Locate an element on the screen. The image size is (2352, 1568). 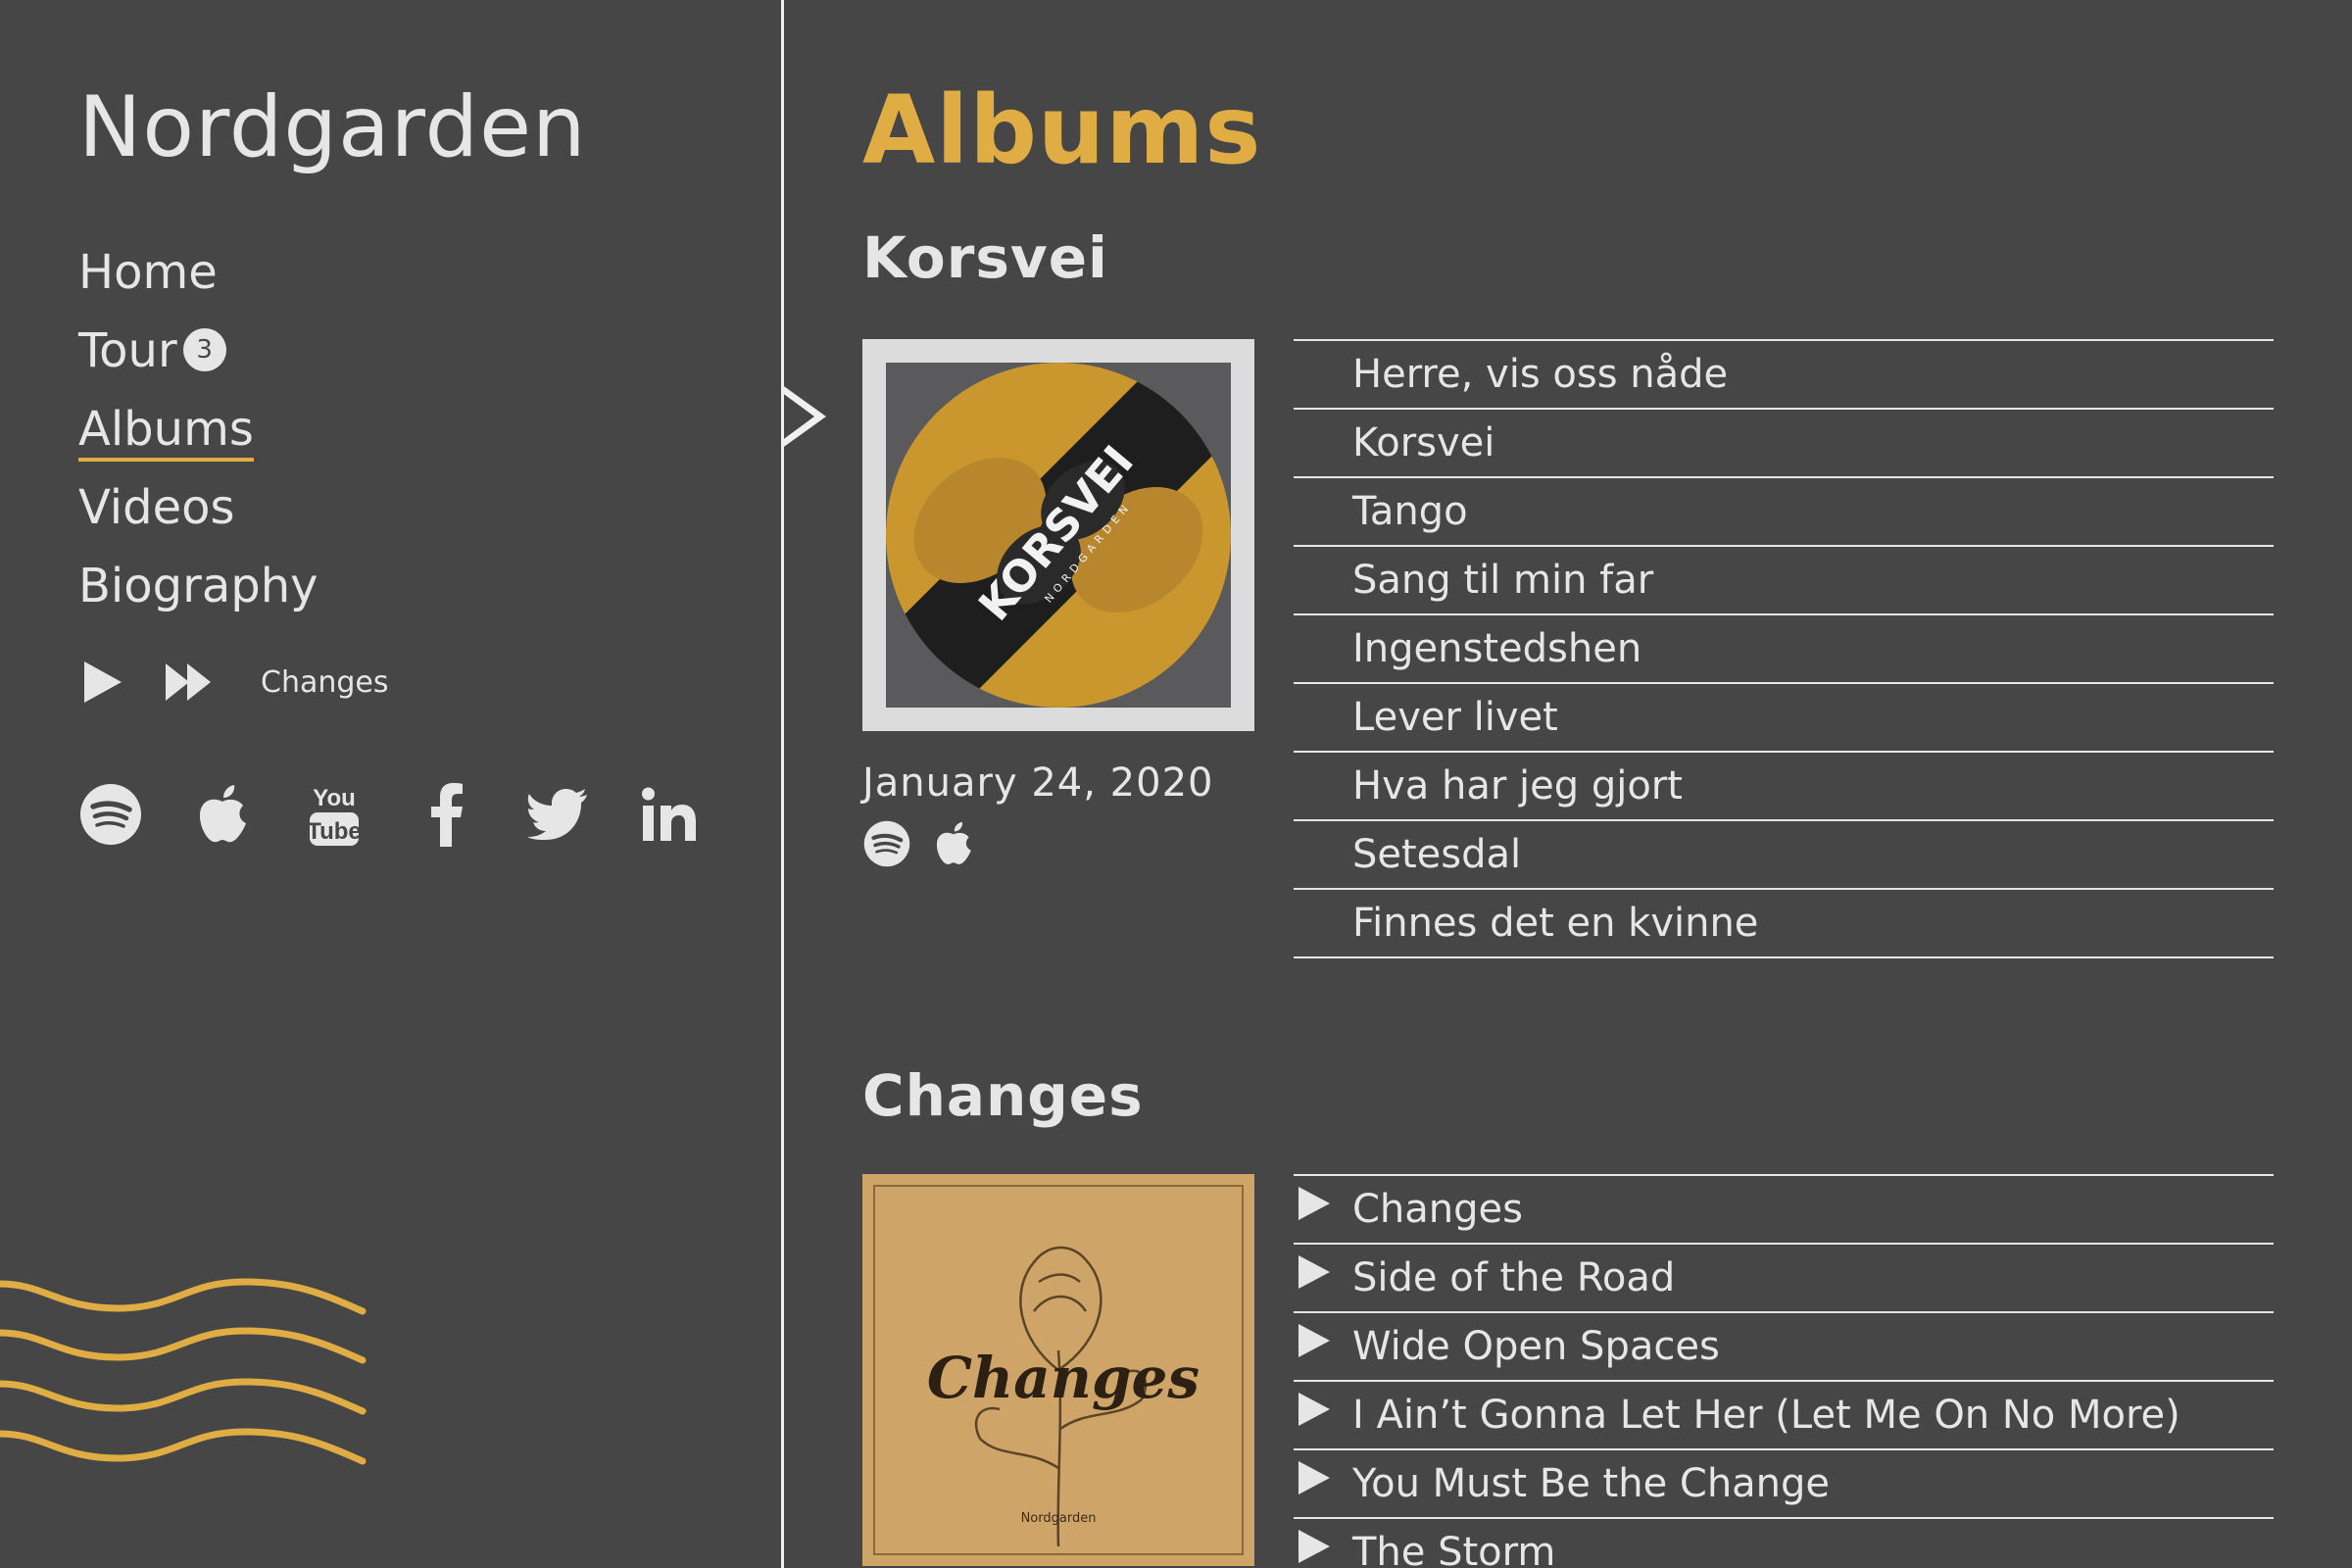
nav-item-home: Home is located at coordinates (198, 272).